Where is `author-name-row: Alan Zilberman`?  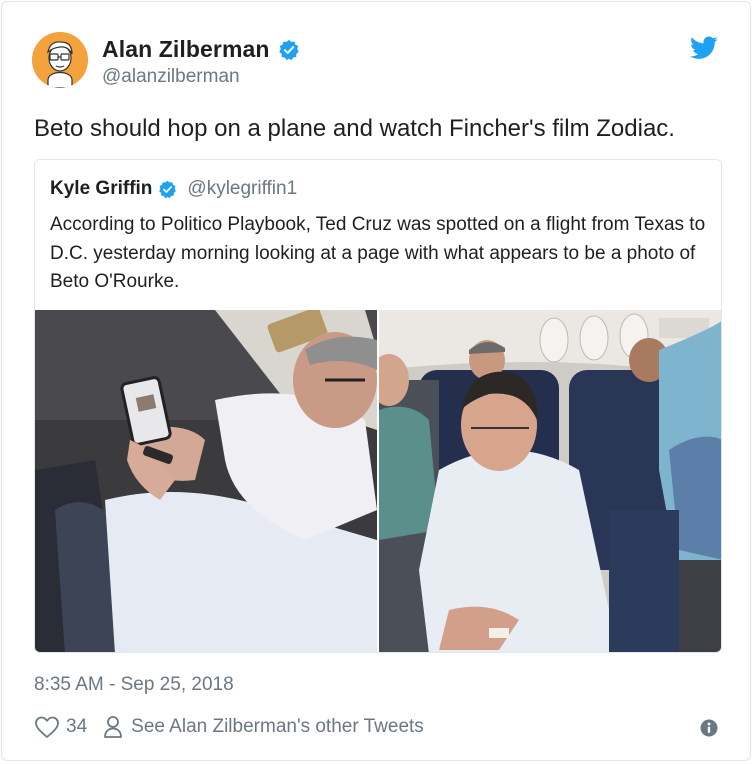
author-name-row: Alan Zilberman is located at coordinates (201, 49).